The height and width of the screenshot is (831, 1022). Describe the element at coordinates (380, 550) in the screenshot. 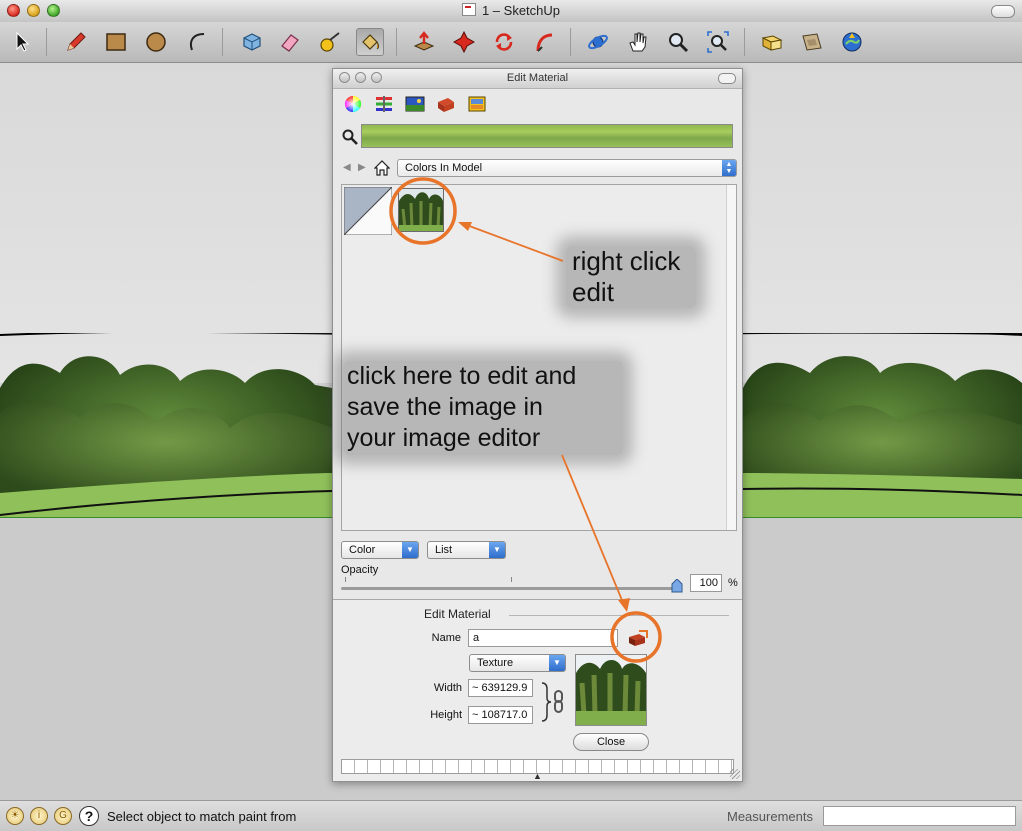

I see `display-mode-dropdown: Color ▼` at that location.